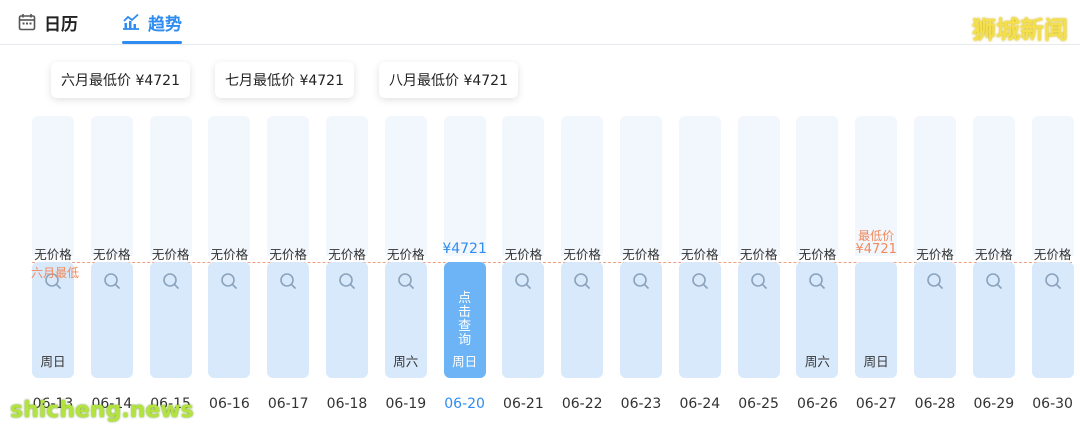 Image resolution: width=1080 pixels, height=432 pixels. I want to click on watermark-bottom: shicheng.news, so click(102, 410).